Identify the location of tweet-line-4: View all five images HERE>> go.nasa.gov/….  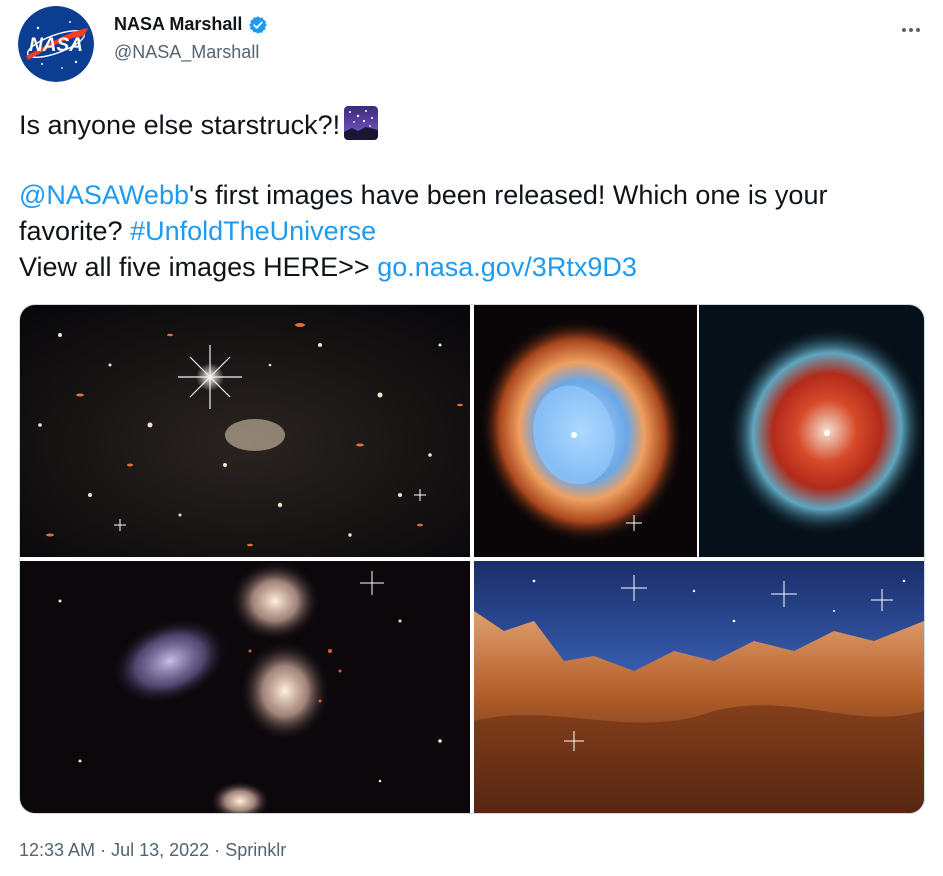
(328, 267).